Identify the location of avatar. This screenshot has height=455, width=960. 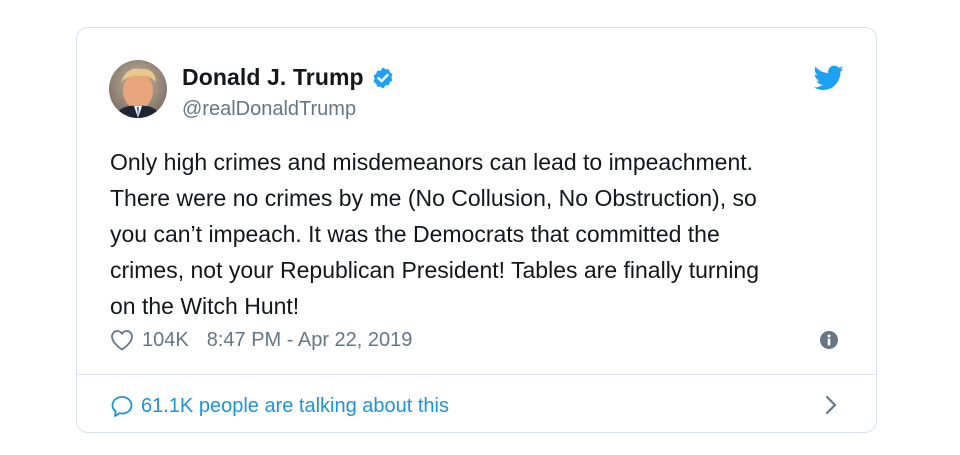
(138, 89).